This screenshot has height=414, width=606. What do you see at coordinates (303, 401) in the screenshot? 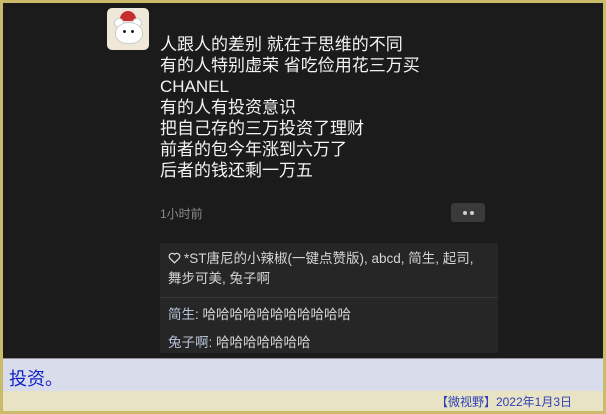
I see `source-bar: 【微视野】2022年1月3日` at bounding box center [303, 401].